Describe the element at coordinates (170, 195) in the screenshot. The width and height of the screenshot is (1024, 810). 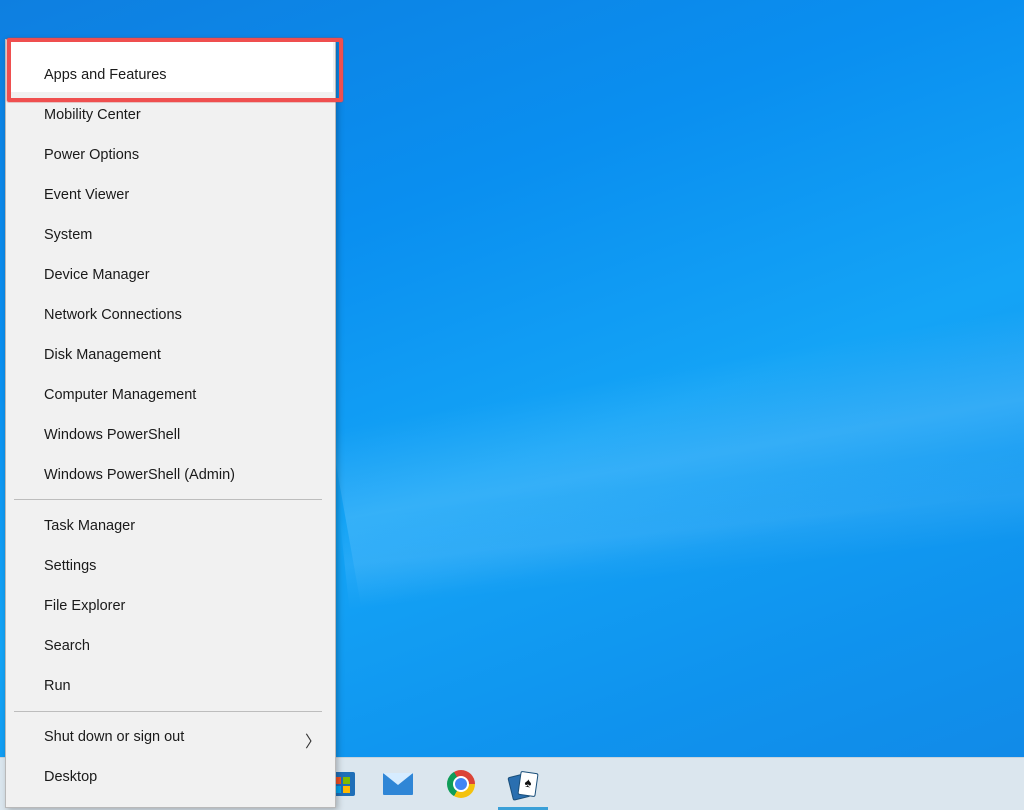
I see `menu-item-event-viewer: Event Viewer` at that location.